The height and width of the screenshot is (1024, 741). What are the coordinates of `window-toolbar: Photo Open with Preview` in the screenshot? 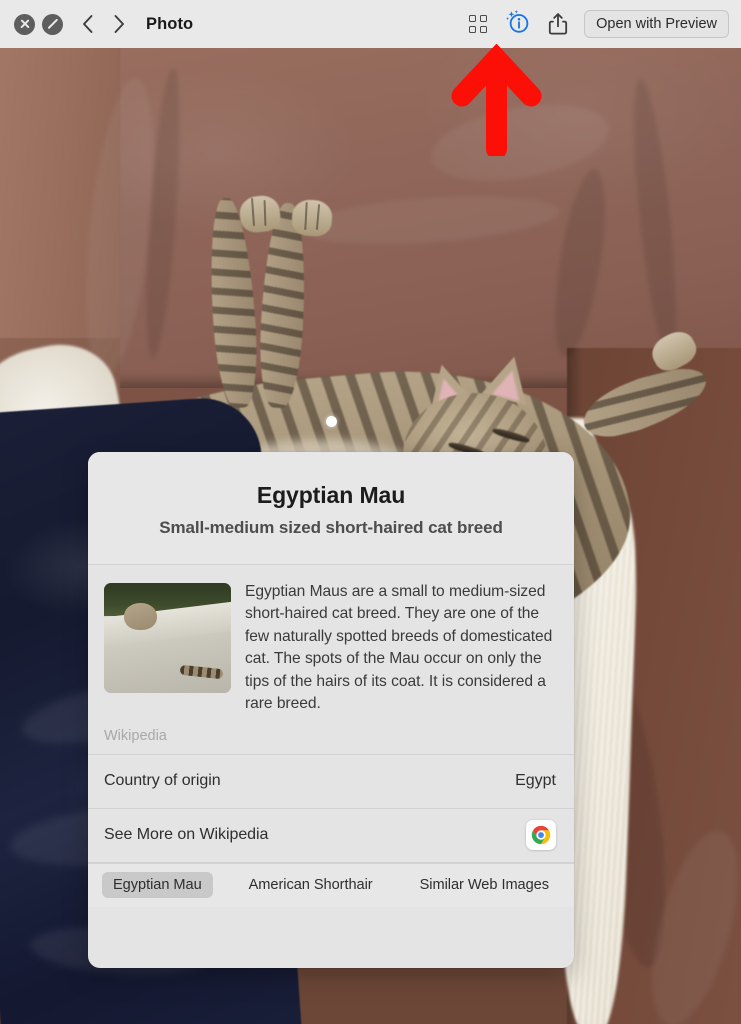 It's located at (370, 24).